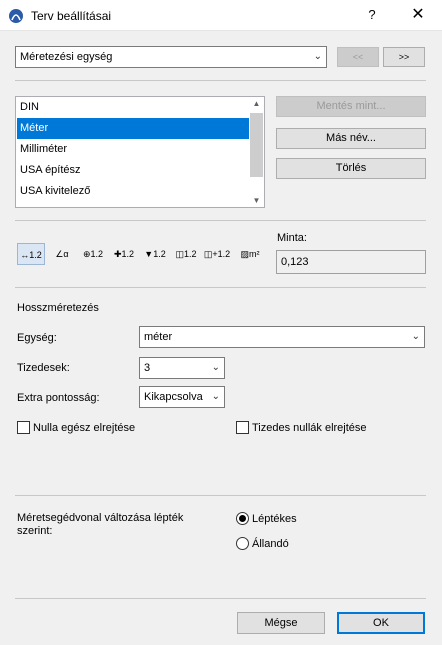 The height and width of the screenshot is (645, 442). Describe the element at coordinates (270, 544) in the screenshot. I see `fixed-label: Állandó` at that location.